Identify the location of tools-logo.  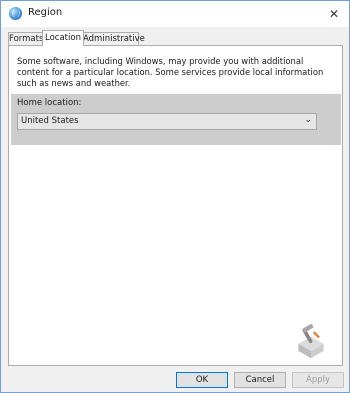
(311, 341).